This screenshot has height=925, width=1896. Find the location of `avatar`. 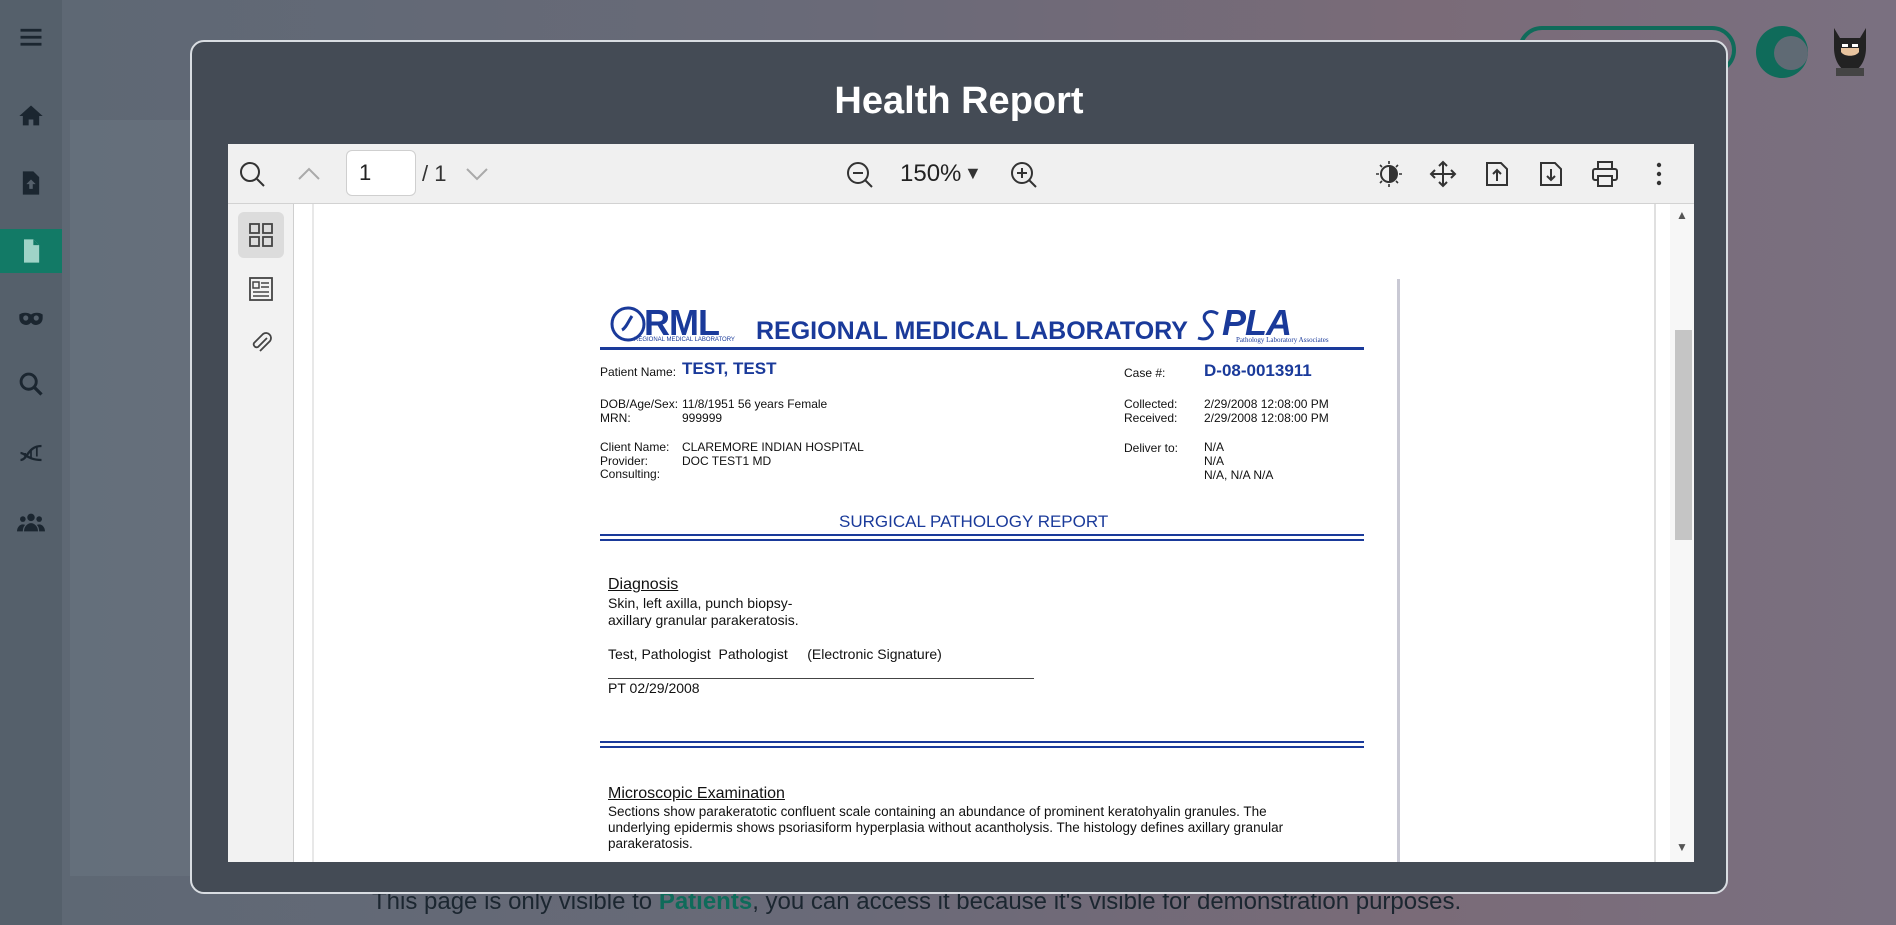

avatar is located at coordinates (1850, 50).